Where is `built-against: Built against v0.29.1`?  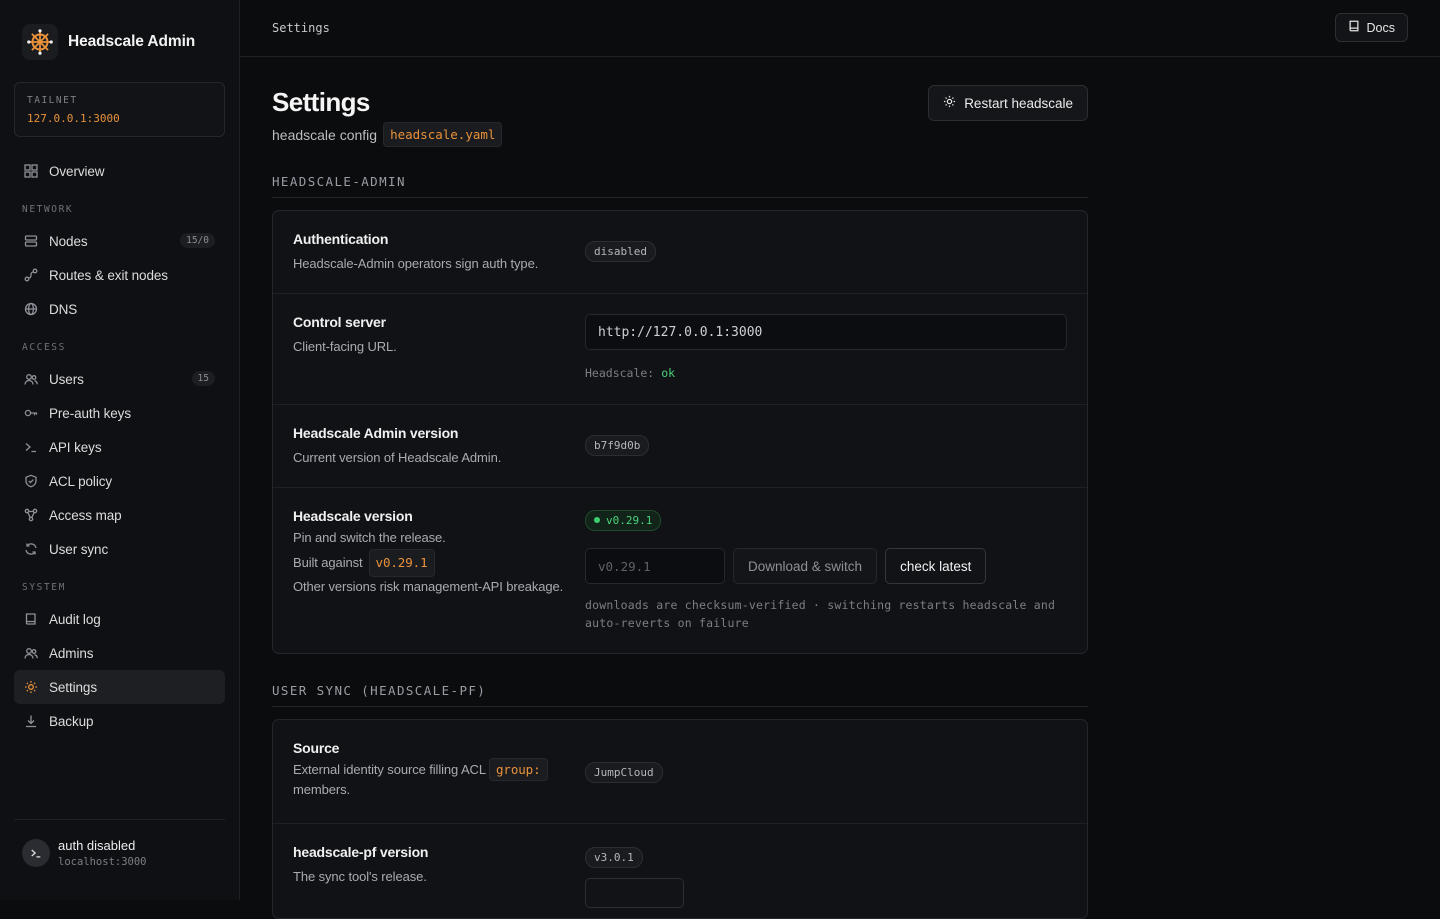
built-against: Built against v0.29.1 is located at coordinates (433, 563).